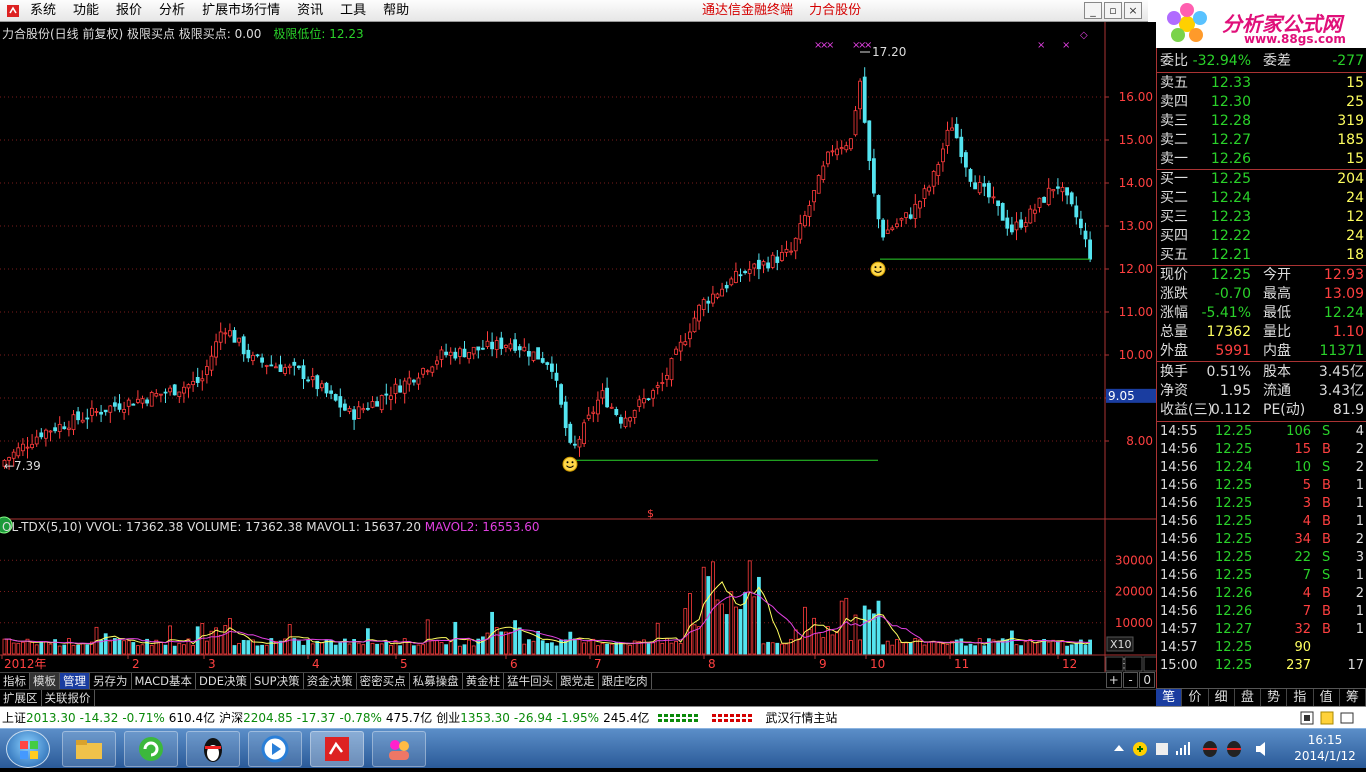  What do you see at coordinates (1300, 697) in the screenshot?
I see `rtab-index: 指` at bounding box center [1300, 697].